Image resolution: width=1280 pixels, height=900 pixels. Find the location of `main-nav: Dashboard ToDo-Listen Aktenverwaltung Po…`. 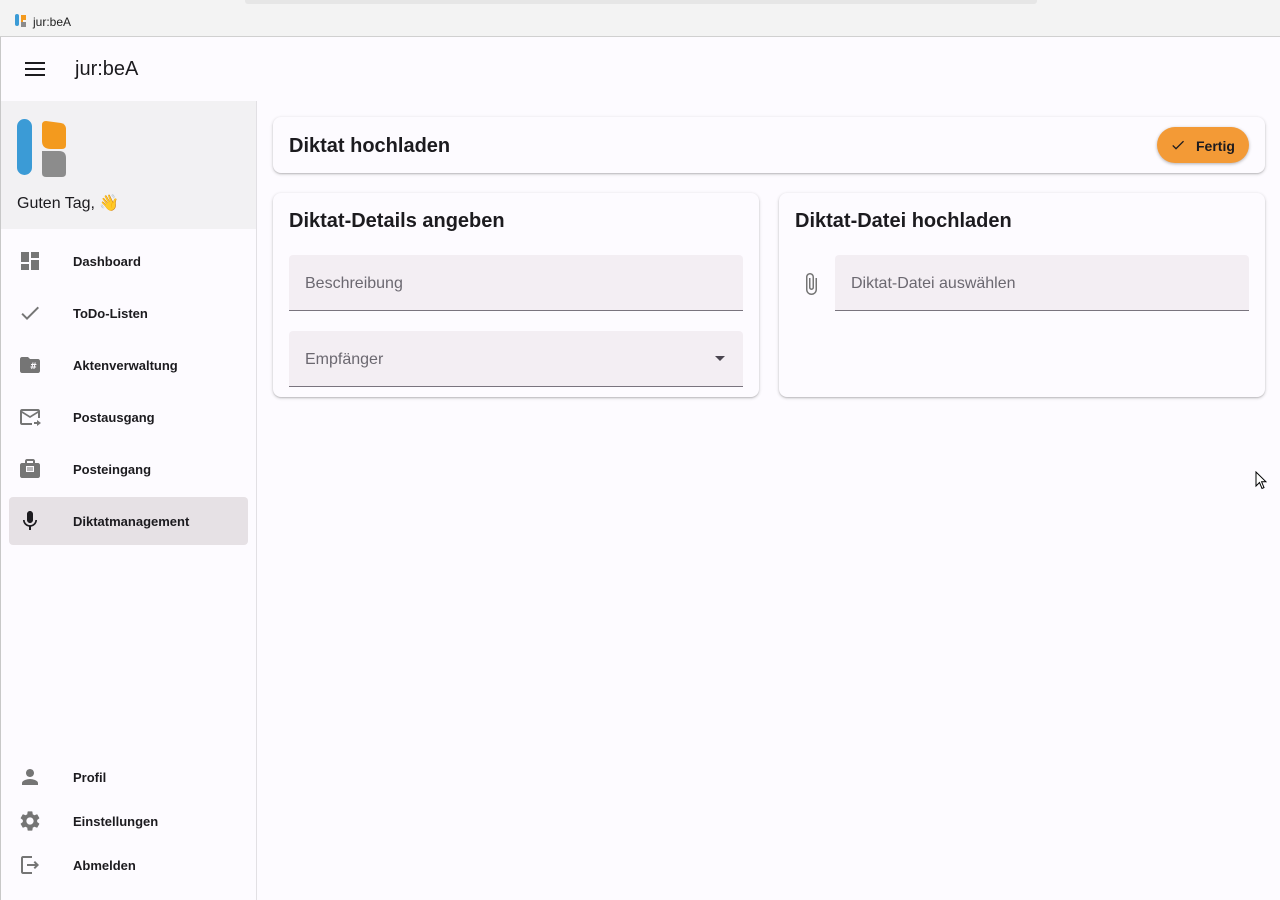

main-nav: Dashboard ToDo-Listen Aktenverwaltung Po… is located at coordinates (128, 393).